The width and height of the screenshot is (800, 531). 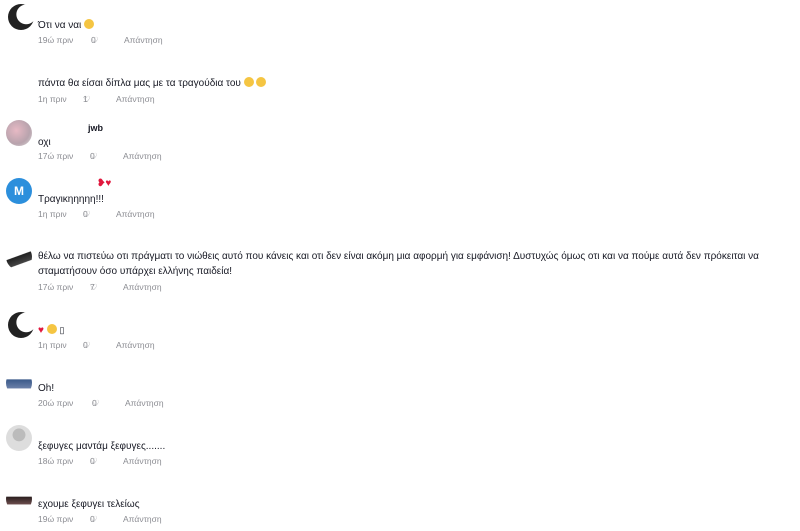 I want to click on avatar: M, so click(x=19, y=191).